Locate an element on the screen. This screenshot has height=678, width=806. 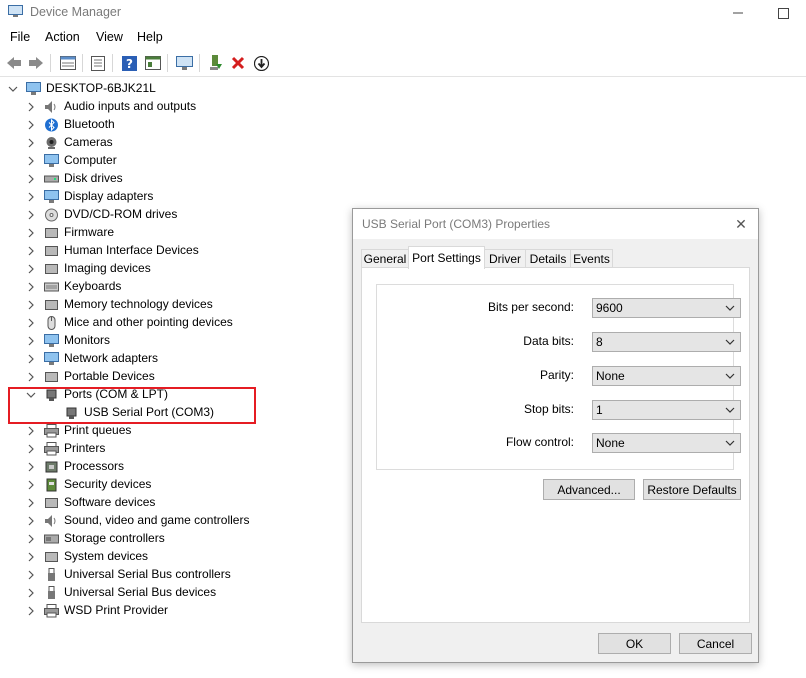
uninstall-icon is located at coordinates (238, 63).